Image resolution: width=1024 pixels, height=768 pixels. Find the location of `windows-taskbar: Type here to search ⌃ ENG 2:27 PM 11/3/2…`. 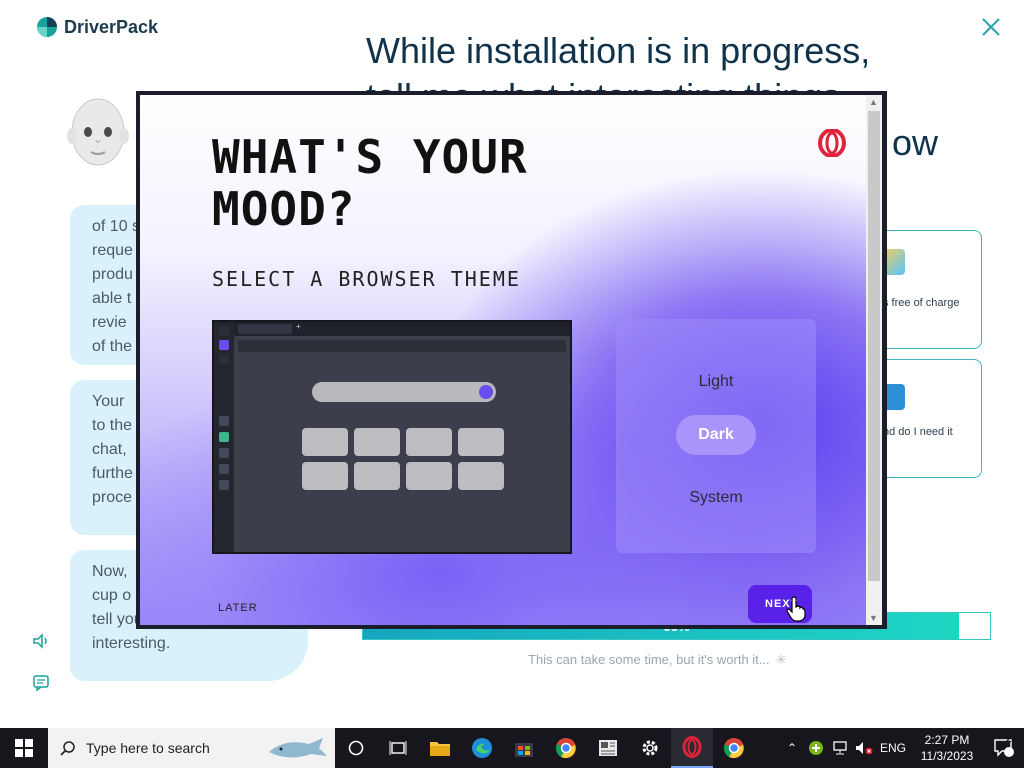

windows-taskbar: Type here to search ⌃ ENG 2:27 PM 11/3/2… is located at coordinates (512, 748).